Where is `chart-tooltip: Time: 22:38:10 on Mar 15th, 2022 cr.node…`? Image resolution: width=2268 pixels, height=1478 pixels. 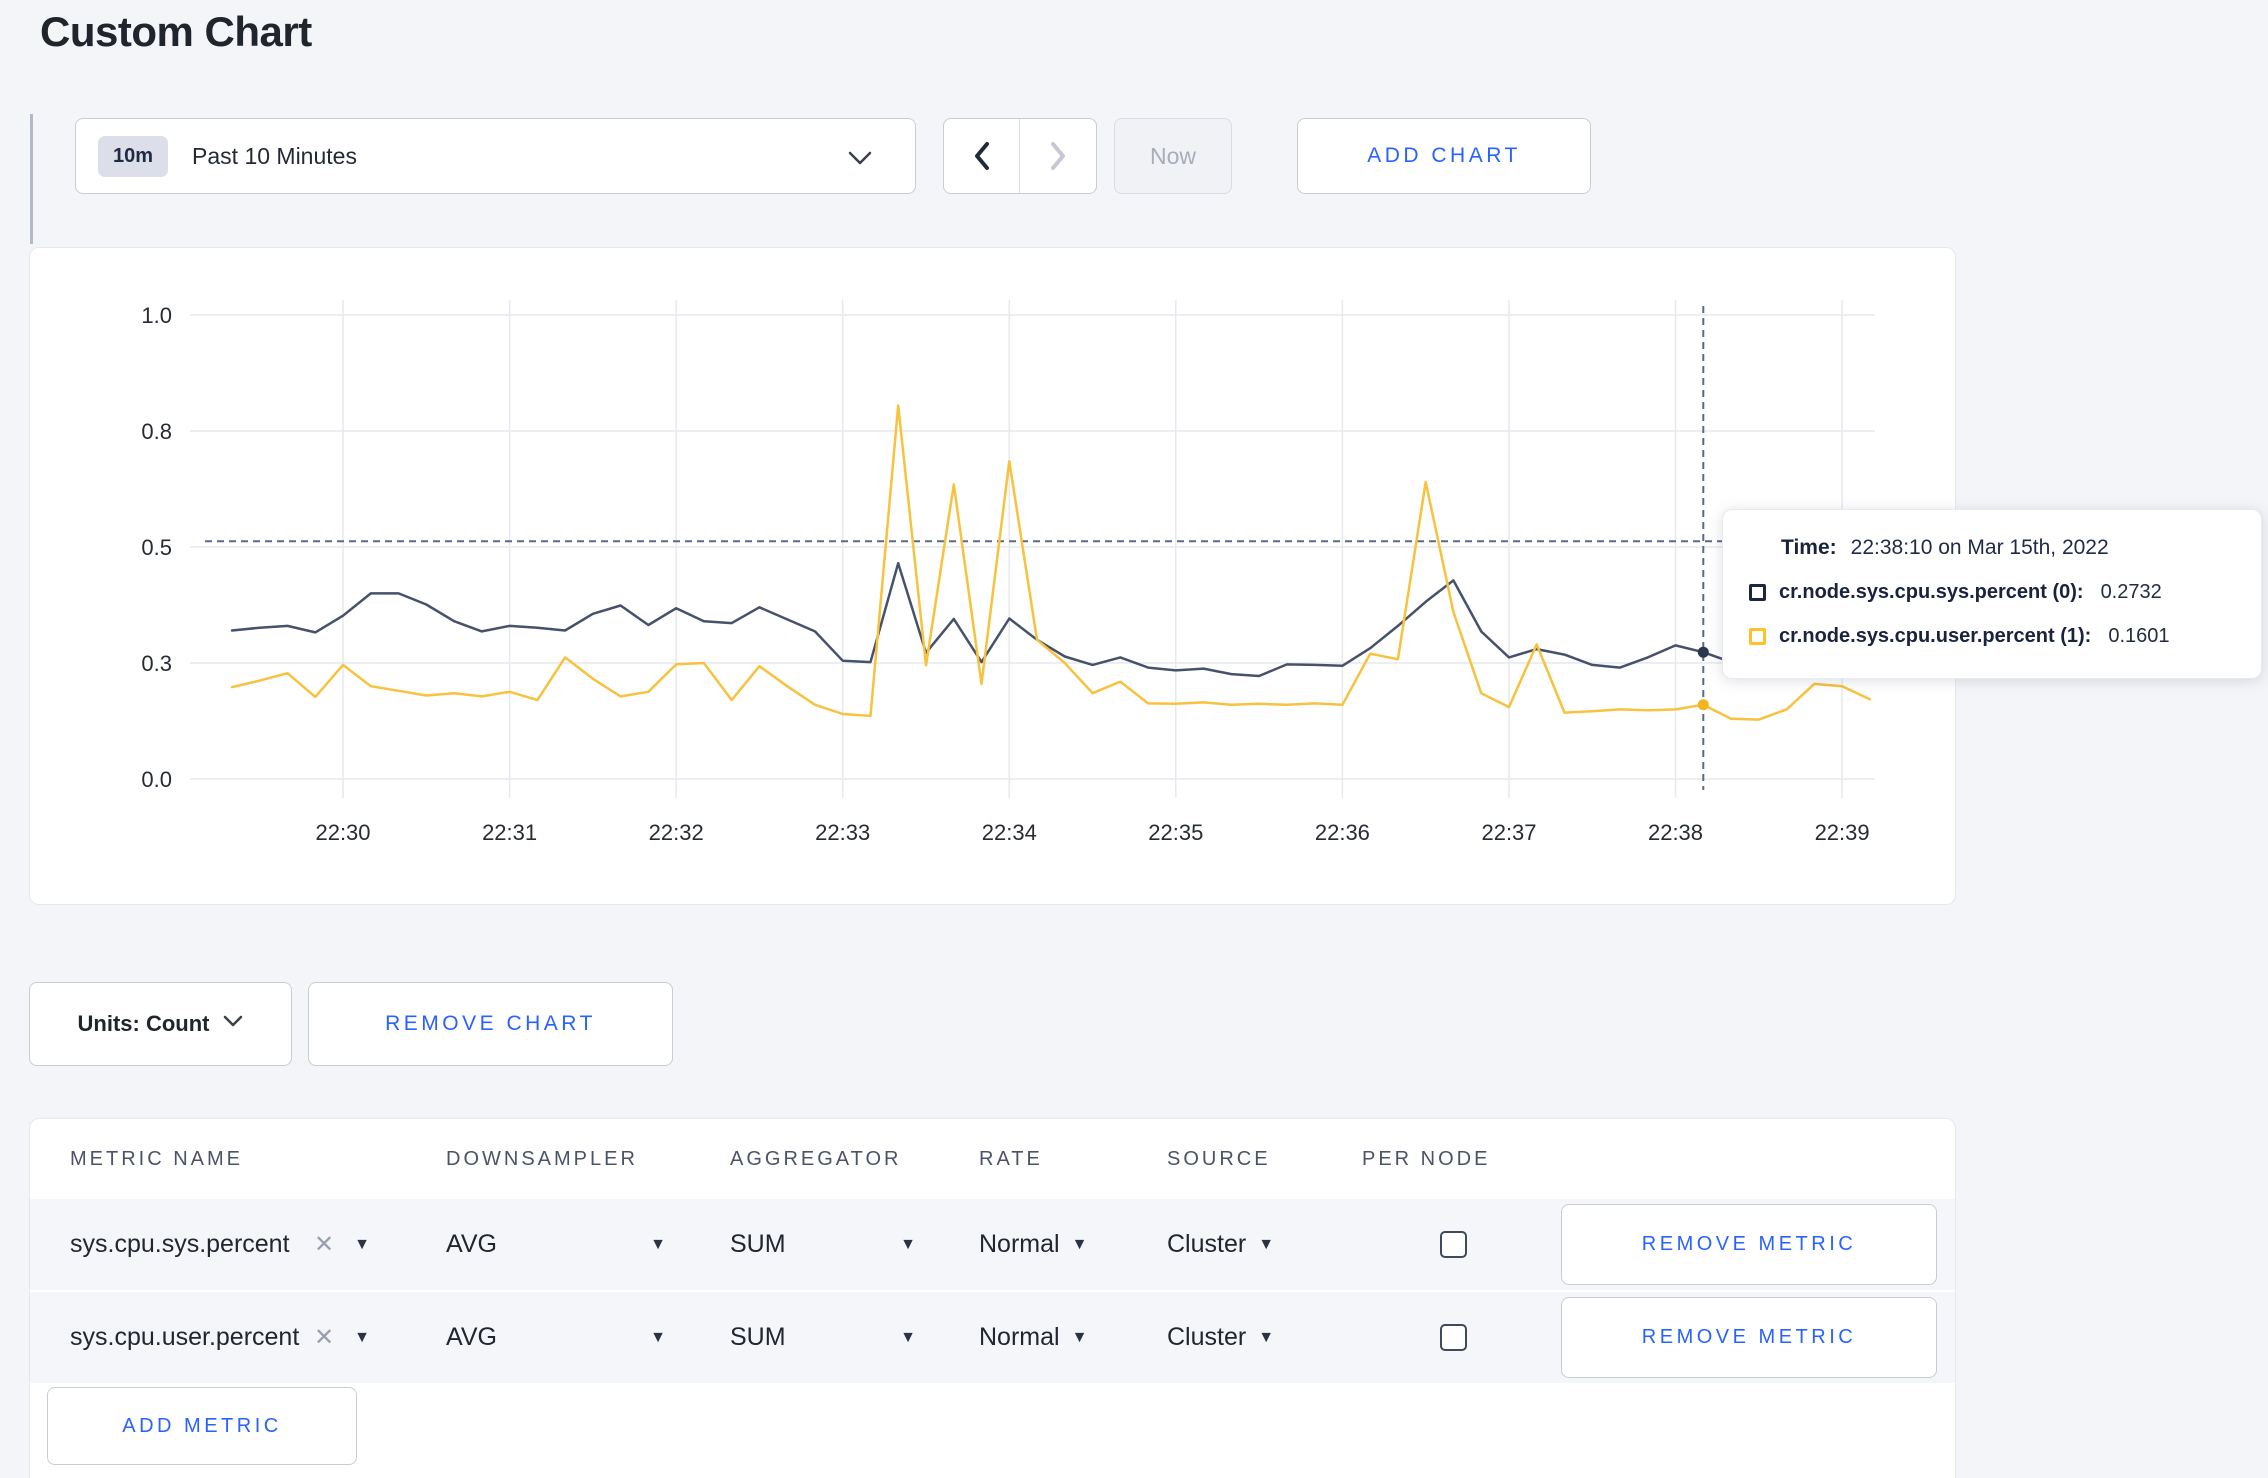
chart-tooltip: Time: 22:38:10 on Mar 15th, 2022 cr.node… is located at coordinates (1992, 594).